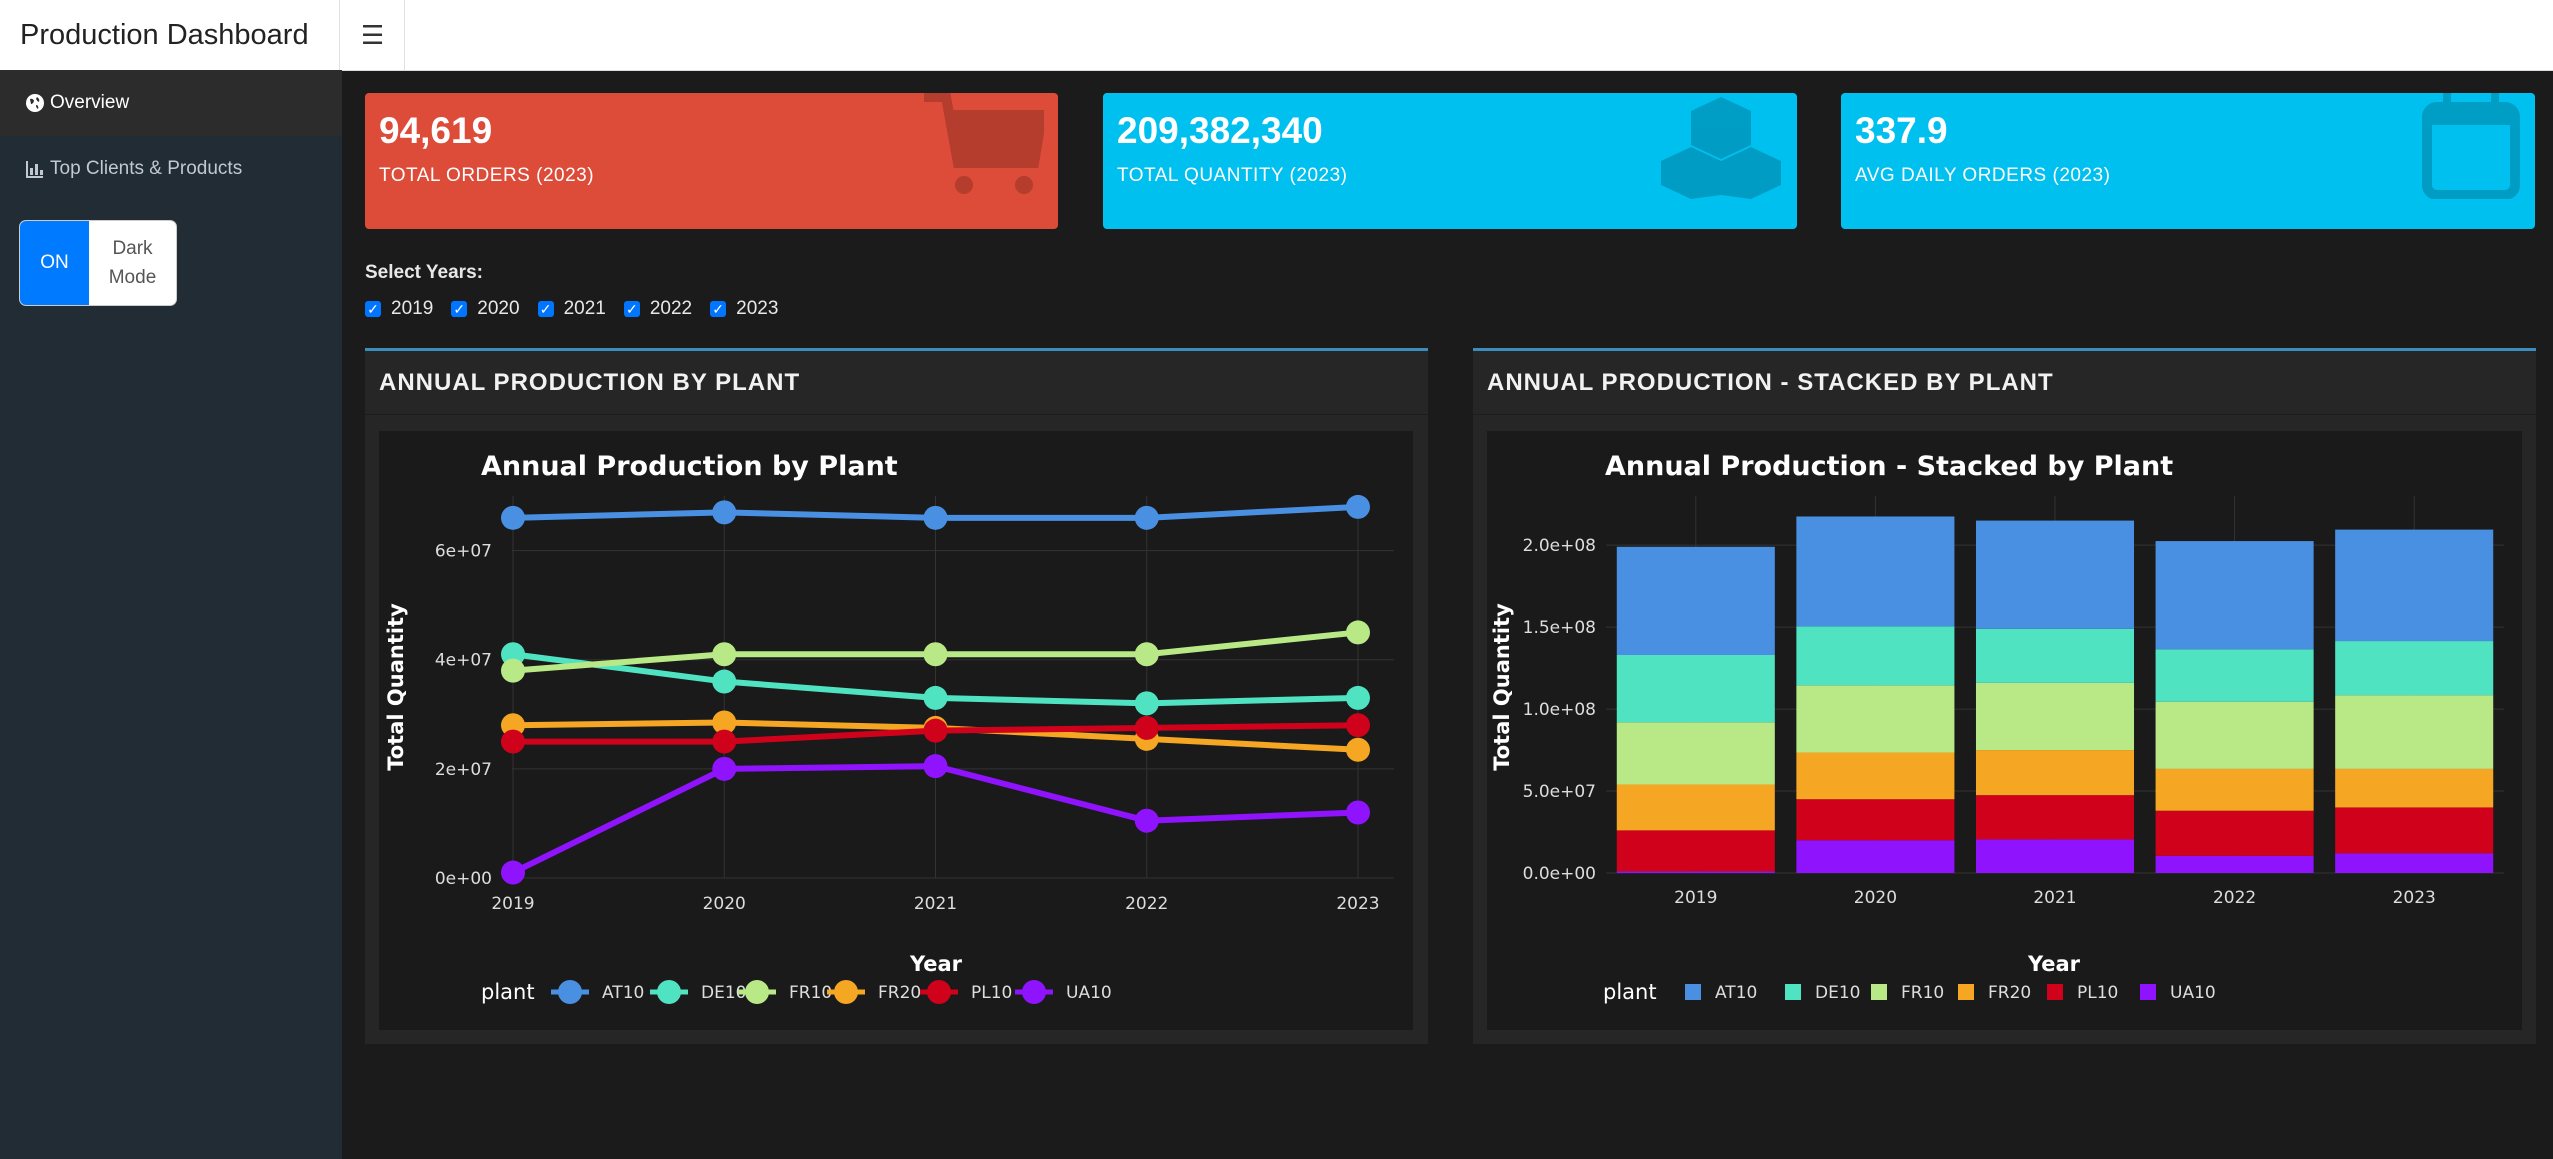  I want to click on year-checkbox-2023: ✓ 2023, so click(744, 309).